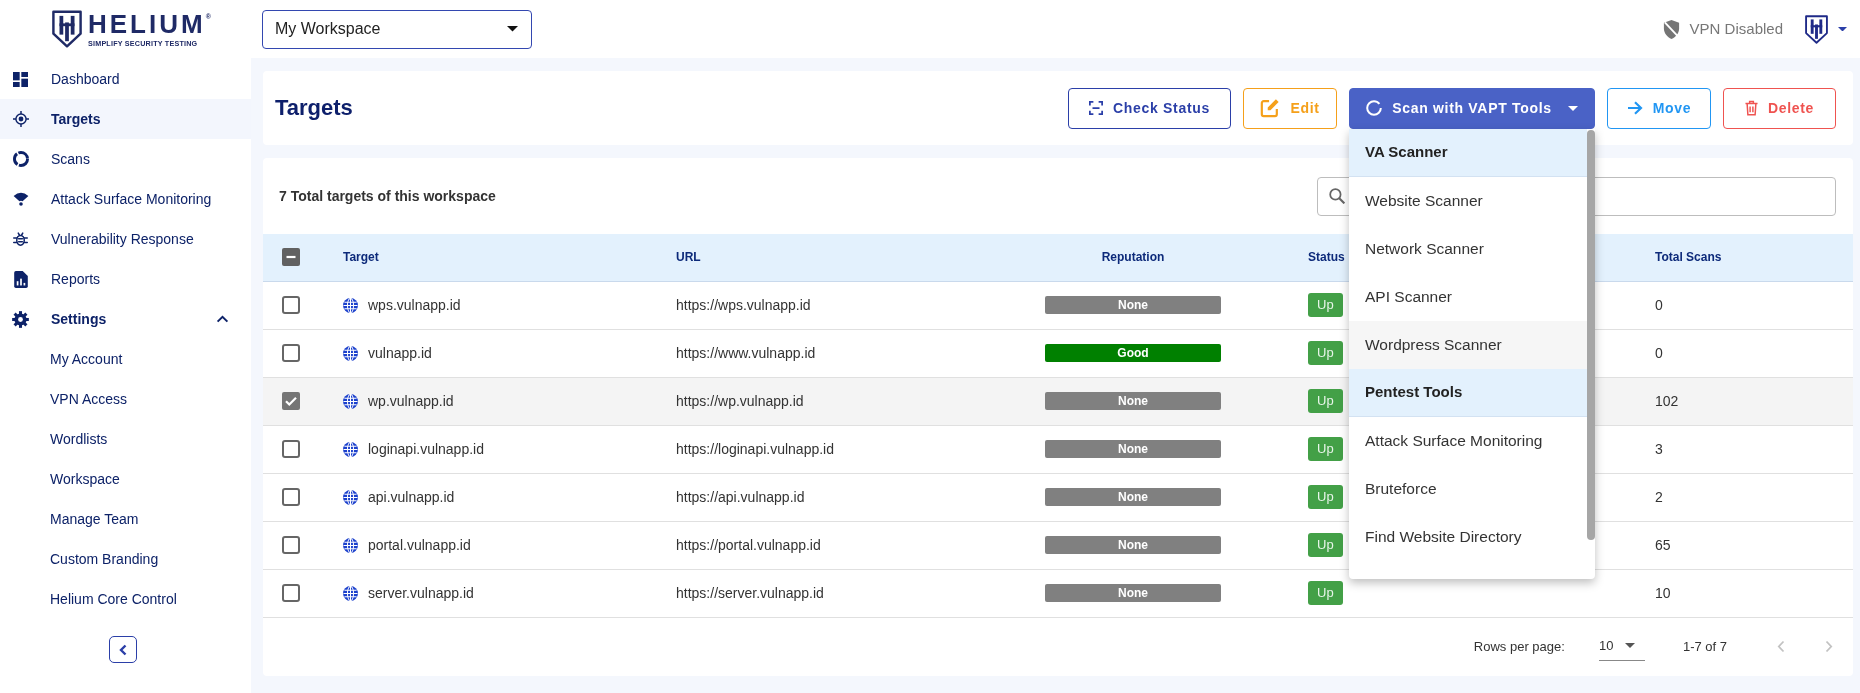 The width and height of the screenshot is (1860, 693). What do you see at coordinates (400, 353) in the screenshot?
I see `target-name: vulnapp.id` at bounding box center [400, 353].